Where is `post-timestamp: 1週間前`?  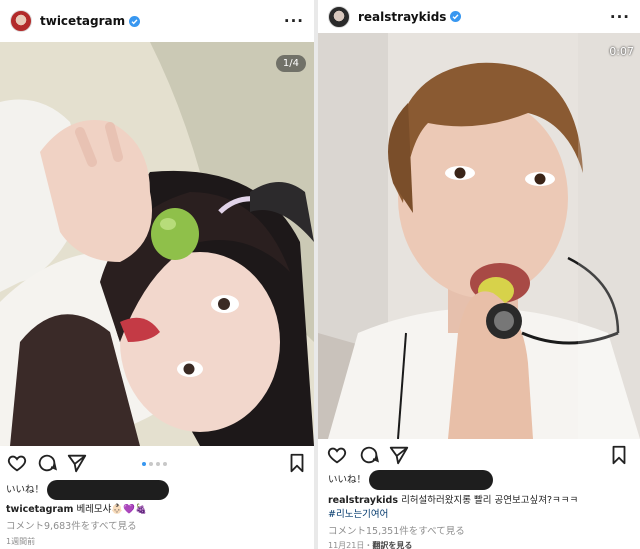
post-timestamp: 1週間前 is located at coordinates (21, 541).